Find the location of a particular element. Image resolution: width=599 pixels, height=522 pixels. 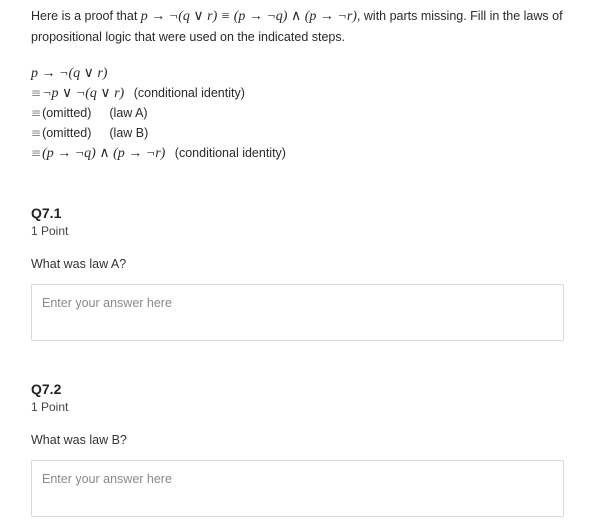

answer-input-law-b is located at coordinates (297, 488).